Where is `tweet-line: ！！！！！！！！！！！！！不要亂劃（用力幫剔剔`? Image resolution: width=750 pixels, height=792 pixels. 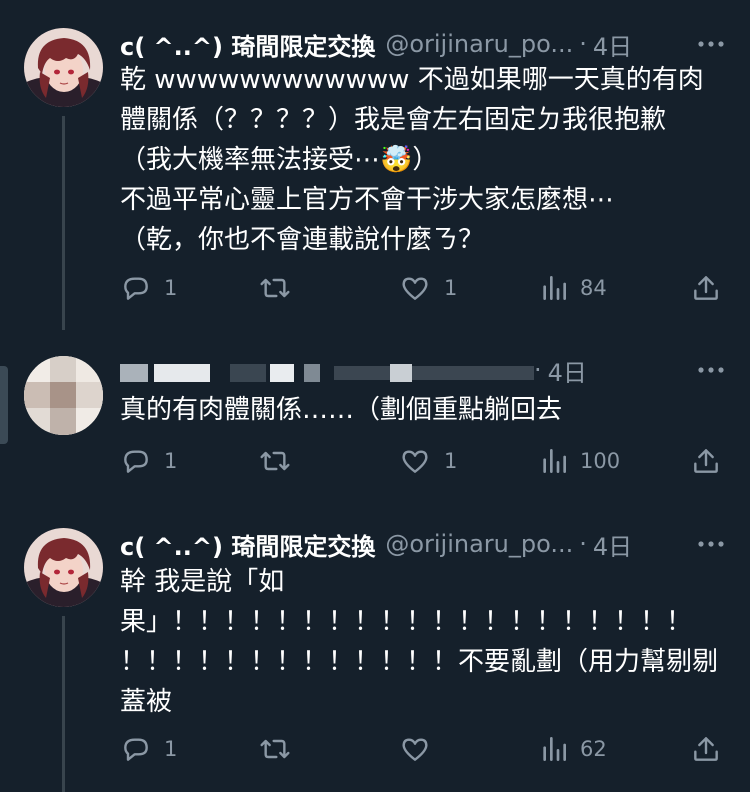
tweet-line: ！！！！！！！！！！！！！不要亂劃（用力幫剔剔 is located at coordinates (419, 662).